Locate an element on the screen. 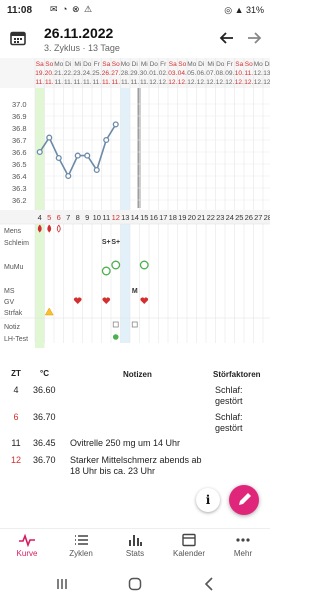 The width and height of the screenshot is (320, 600). row-temp: 36.60 is located at coordinates (44, 390).